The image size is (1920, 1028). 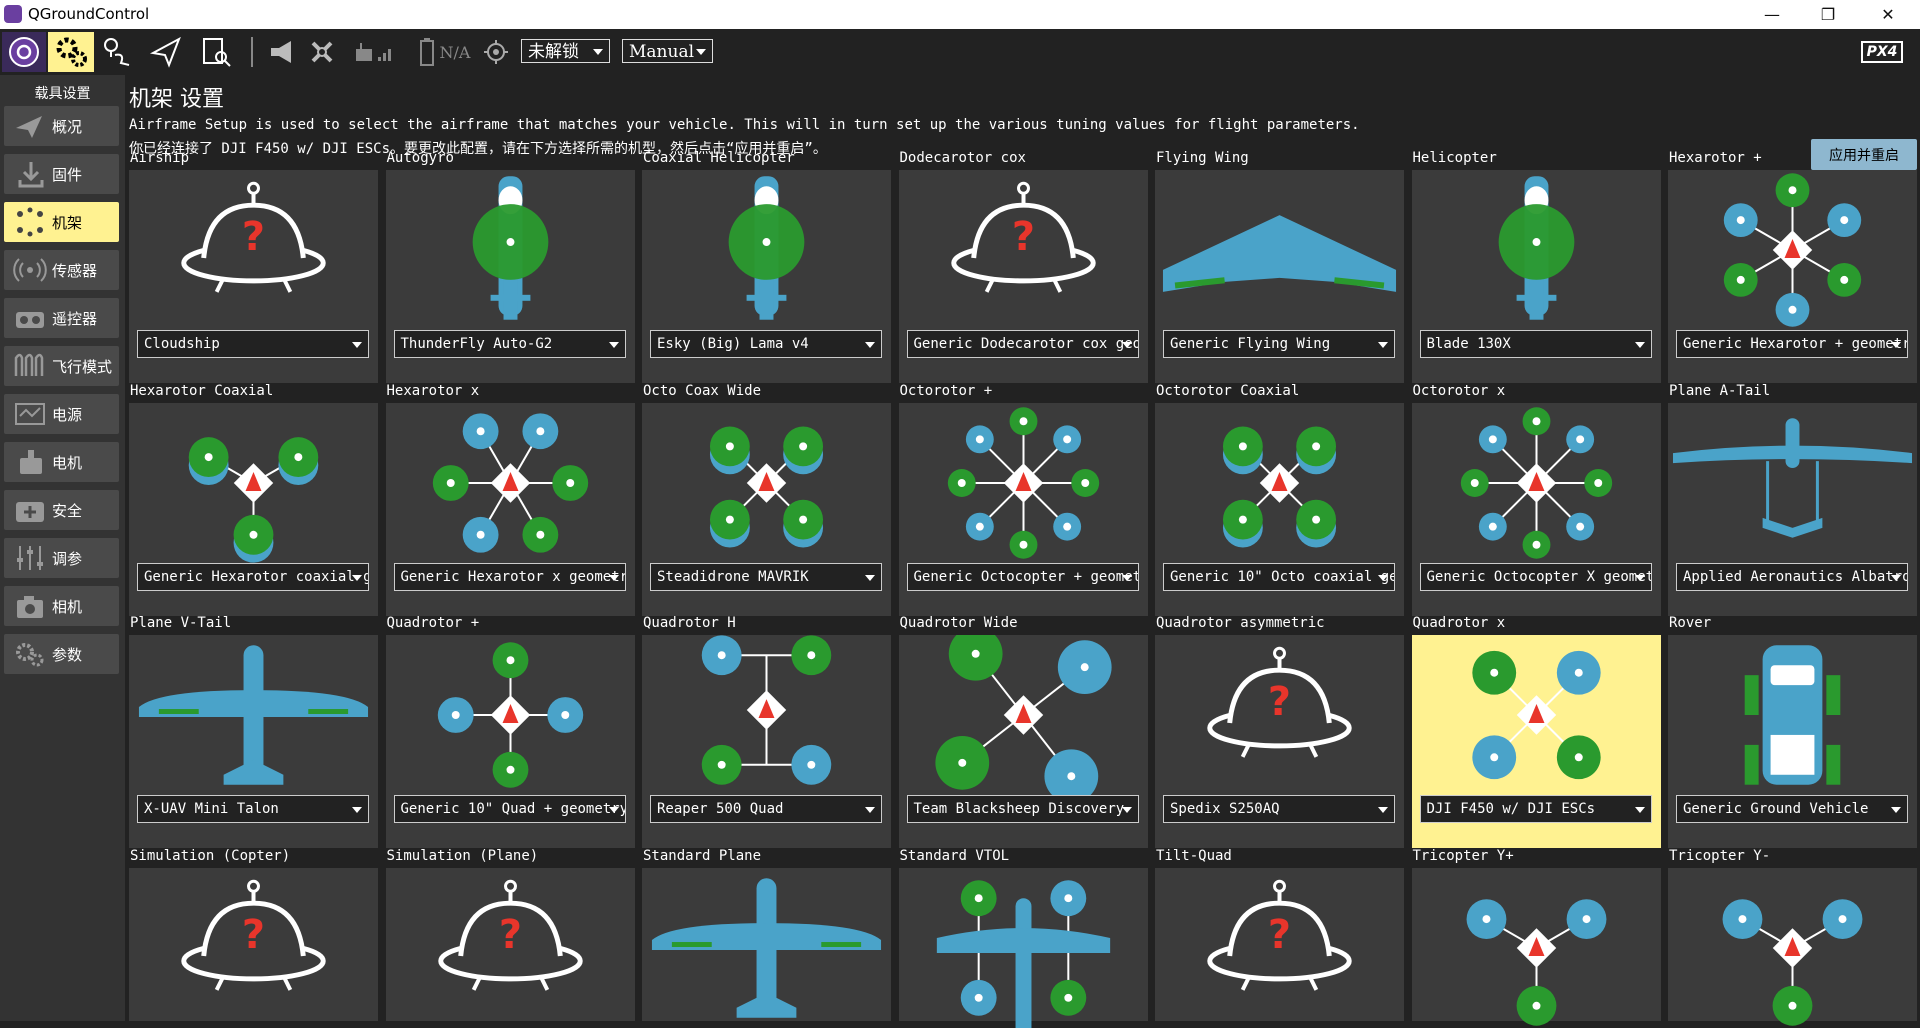 What do you see at coordinates (510, 276) in the screenshot?
I see `airframe-image-box: ThunderFly Auto-G2` at bounding box center [510, 276].